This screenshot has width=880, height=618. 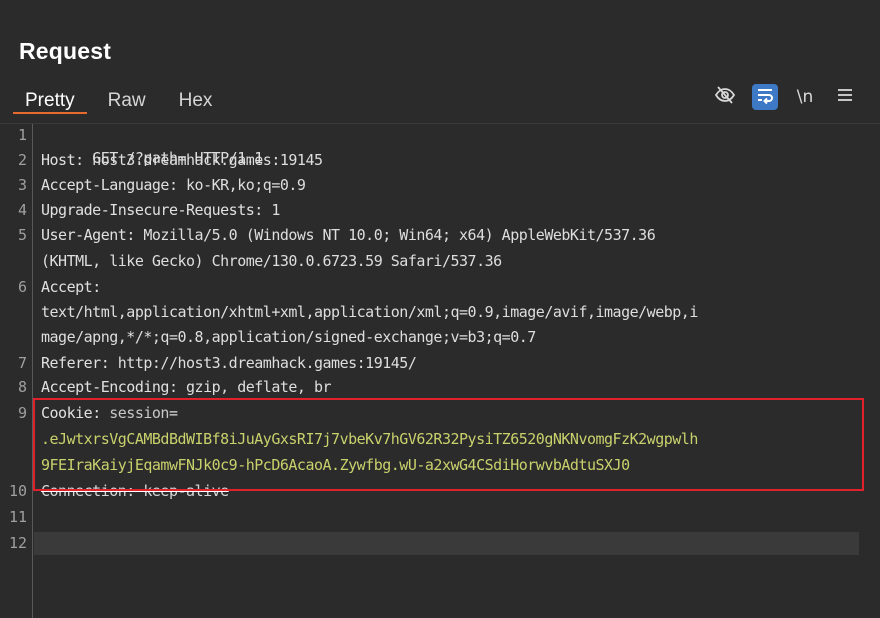 I want to click on wrap-text-icon, so click(x=765, y=97).